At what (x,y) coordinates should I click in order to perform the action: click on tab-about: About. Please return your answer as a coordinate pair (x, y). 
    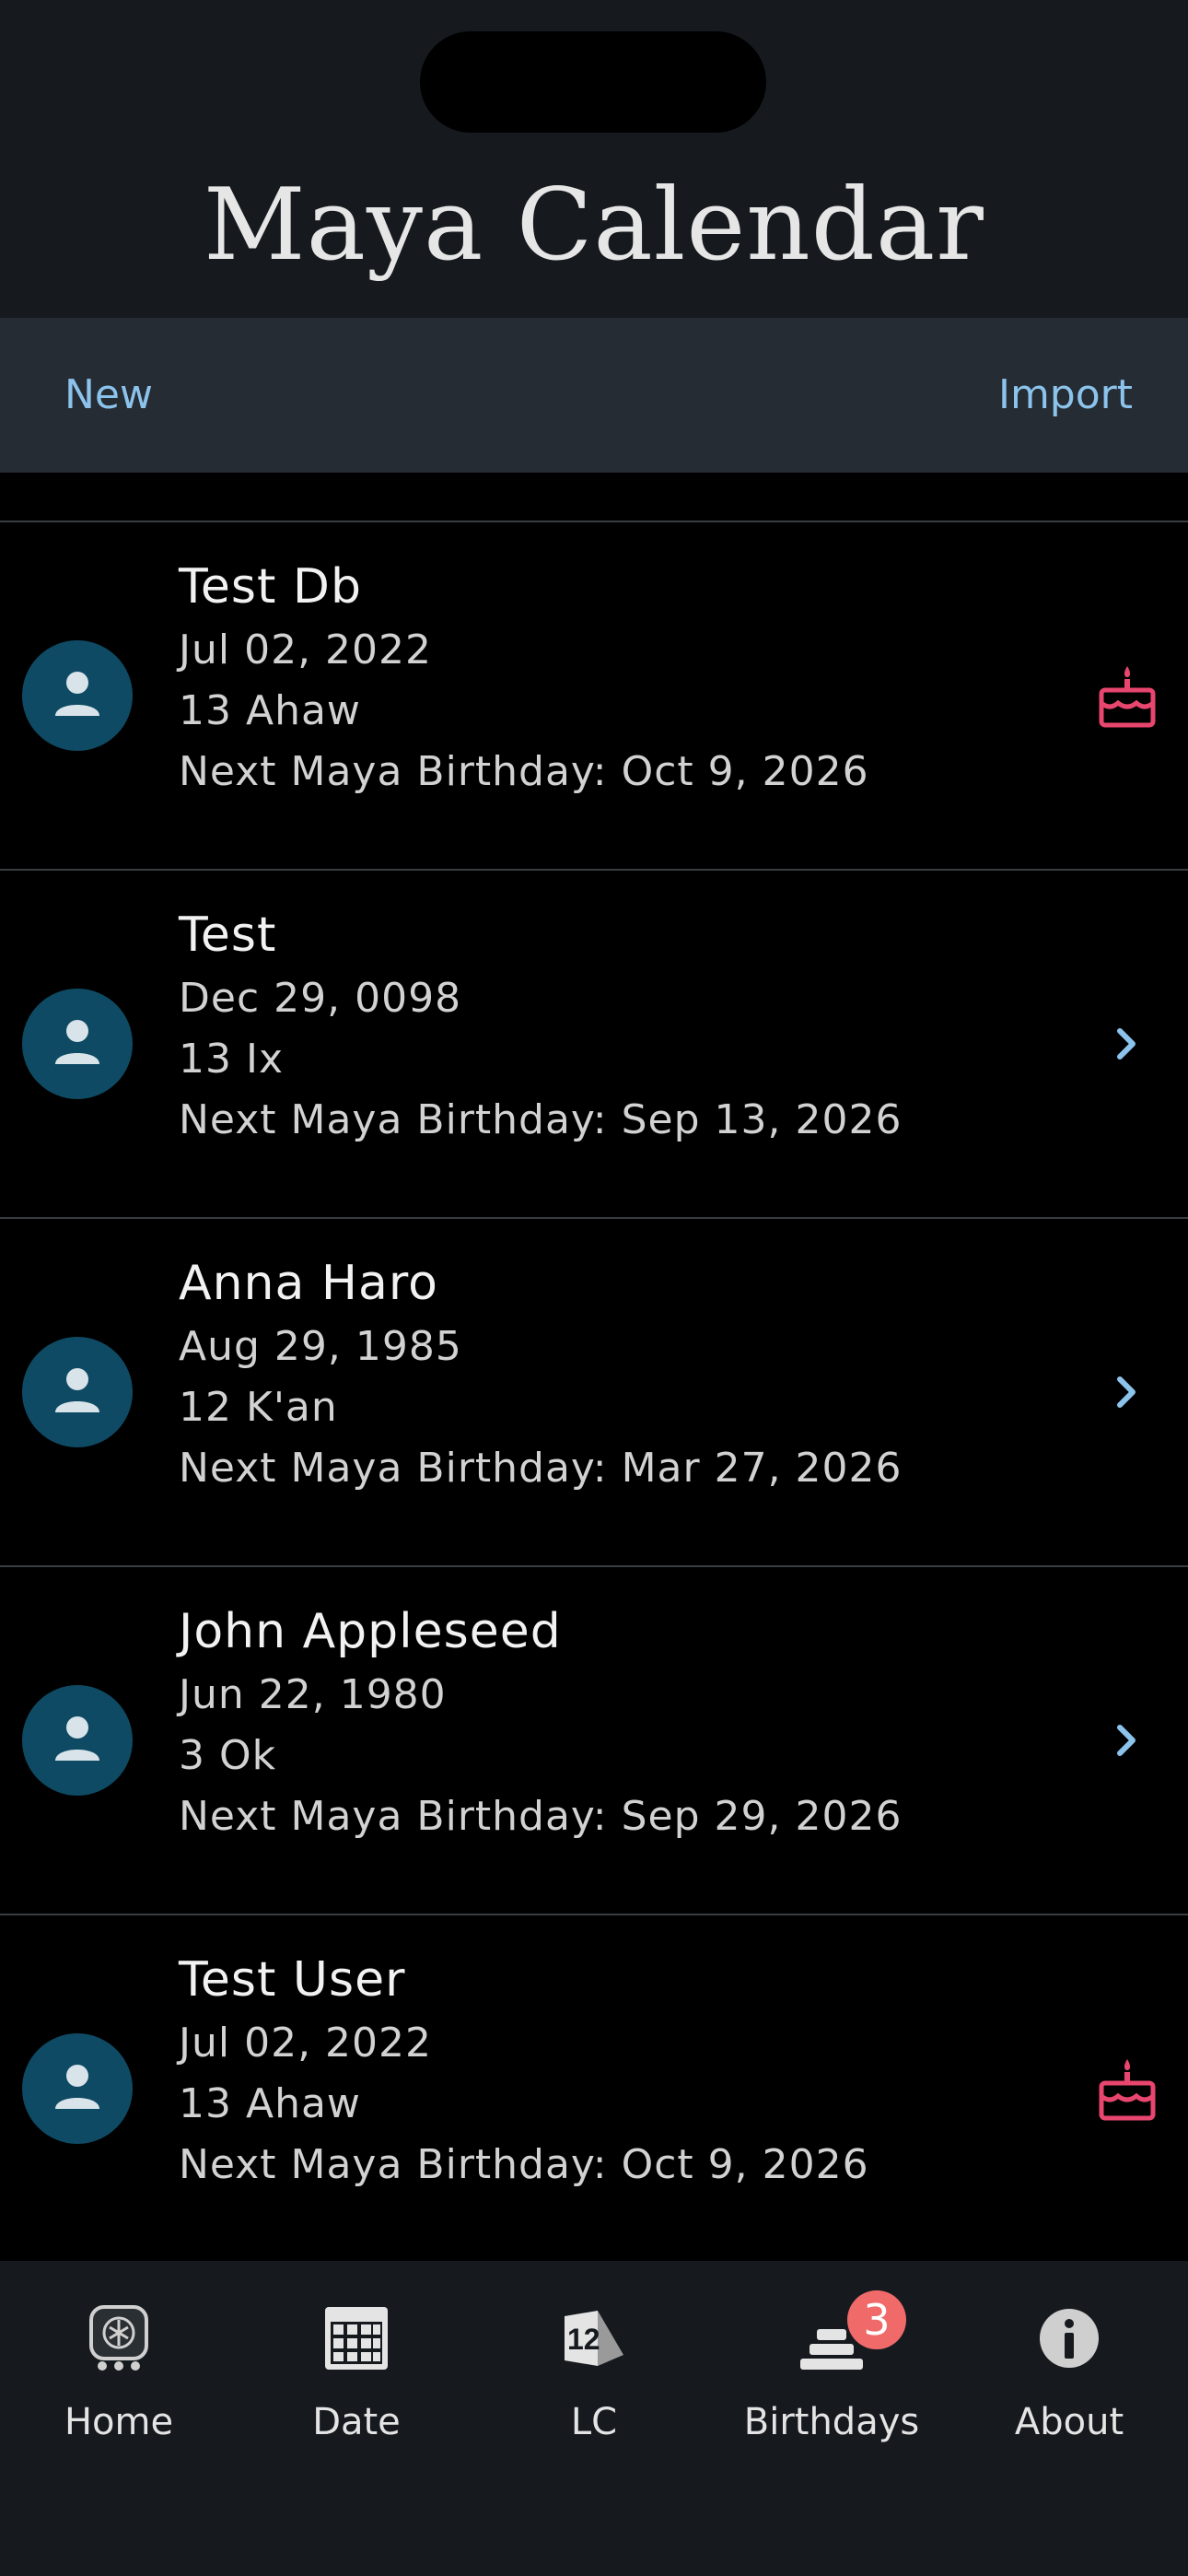
    Looking at the image, I should click on (1069, 2362).